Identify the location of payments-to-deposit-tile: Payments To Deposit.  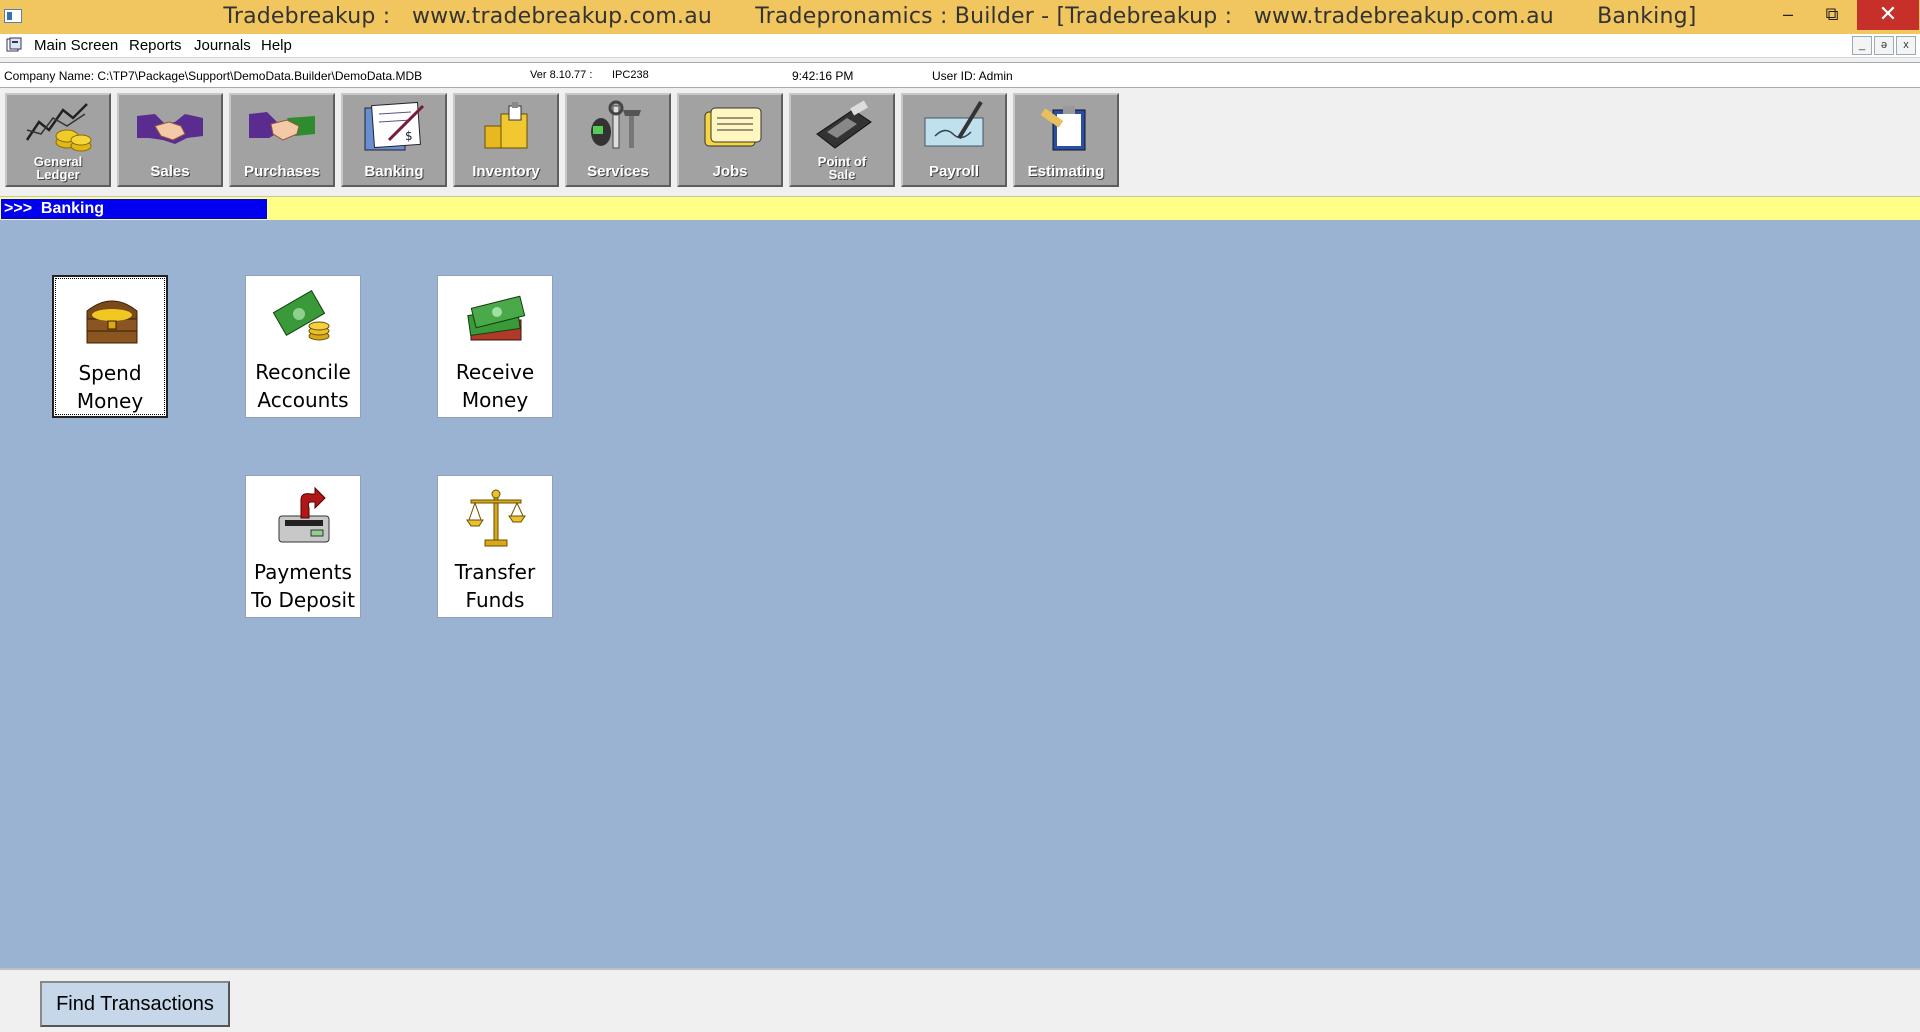
(303, 546).